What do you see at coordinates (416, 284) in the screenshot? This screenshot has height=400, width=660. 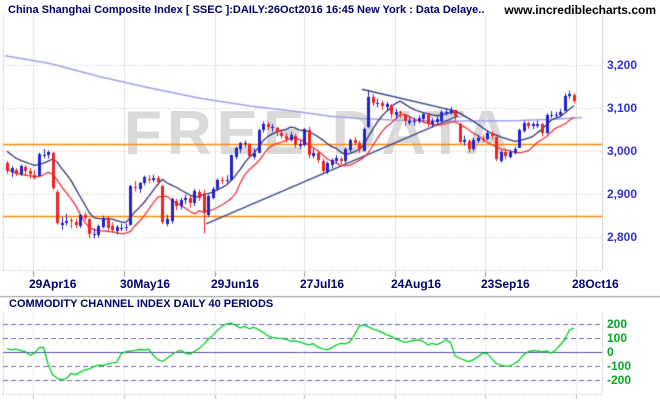 I see `date-axis-label: 24Aug16` at bounding box center [416, 284].